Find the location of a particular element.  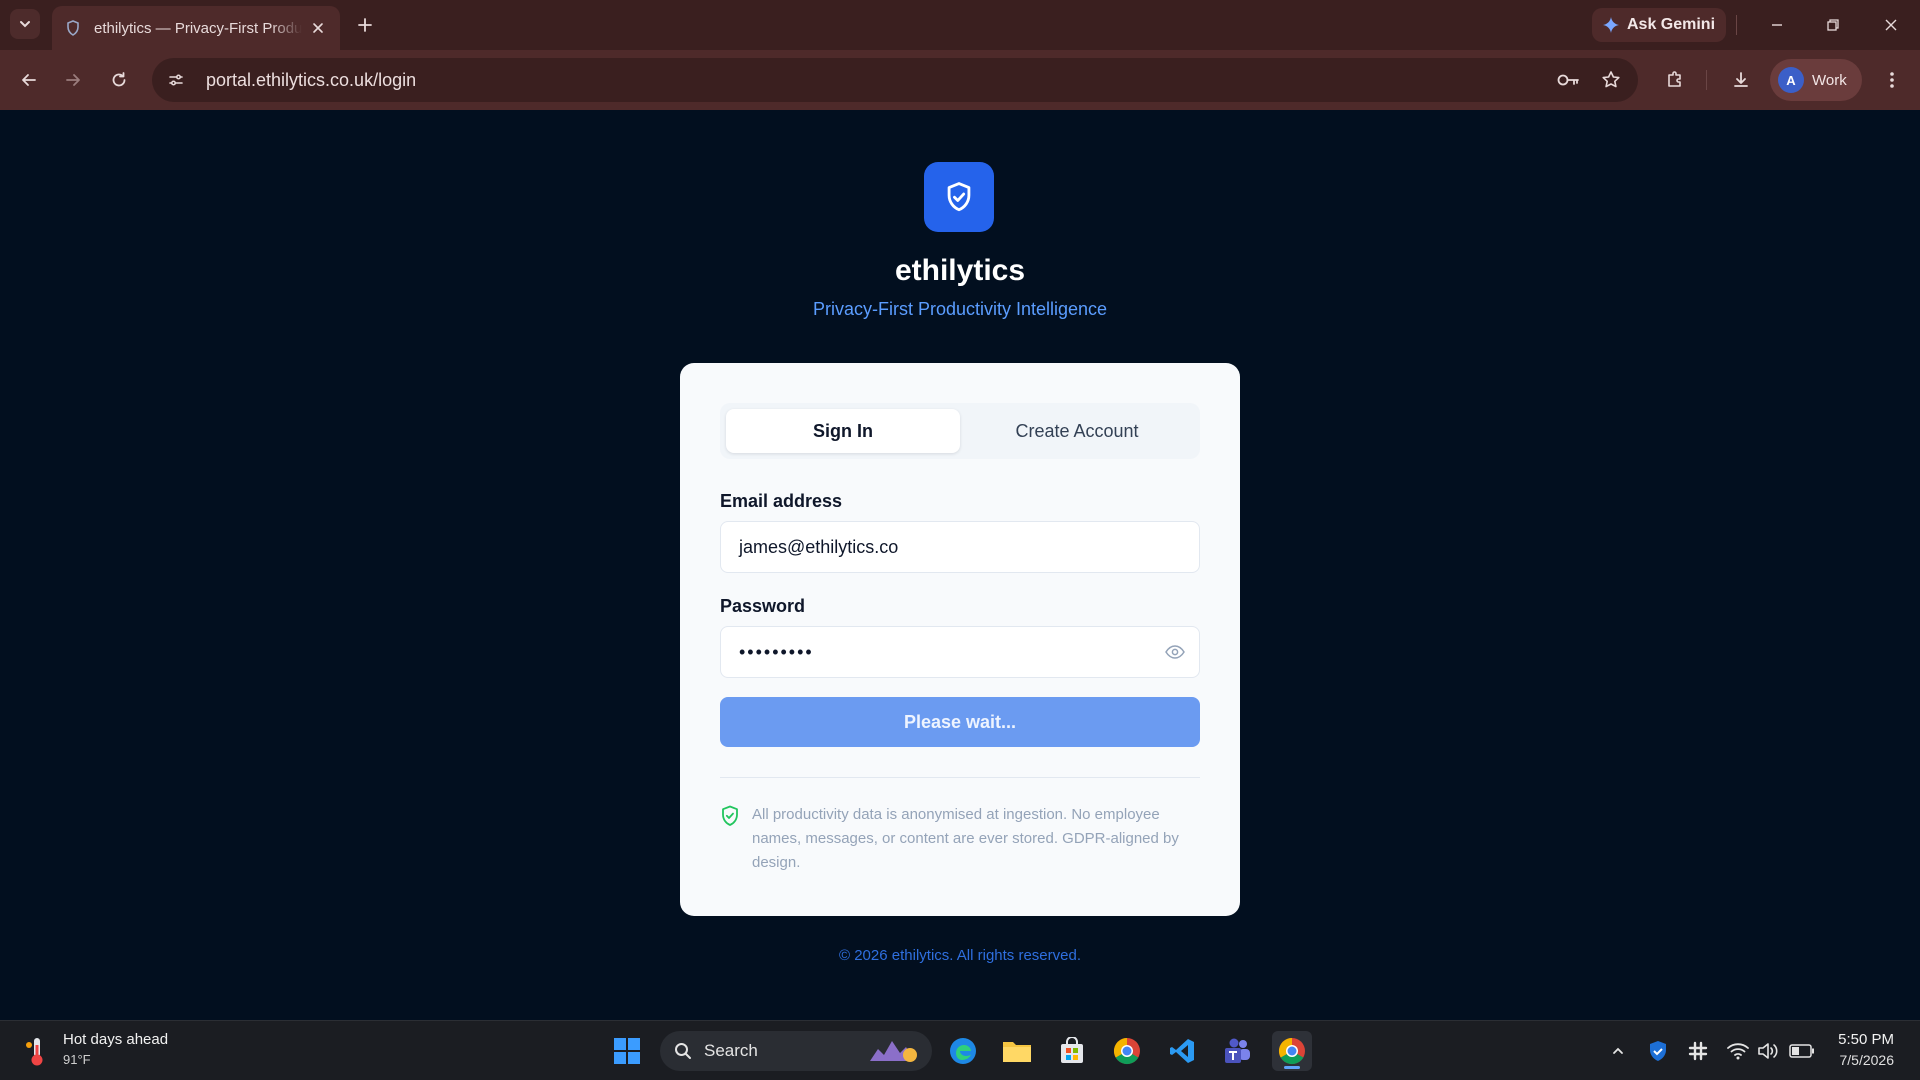

tab-sign-in: Sign In is located at coordinates (843, 431).